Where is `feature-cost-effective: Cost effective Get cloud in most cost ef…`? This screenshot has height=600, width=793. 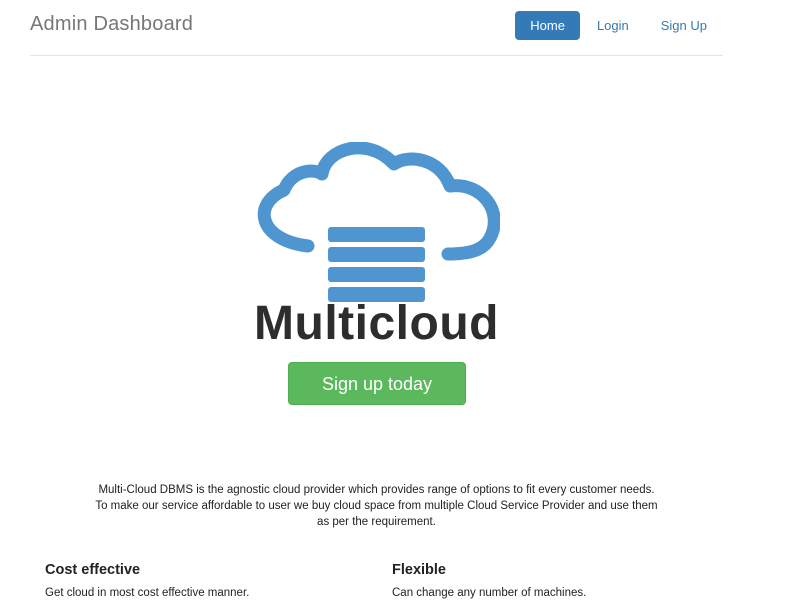 feature-cost-effective: Cost effective Get cloud in most cost ef… is located at coordinates (205, 581).